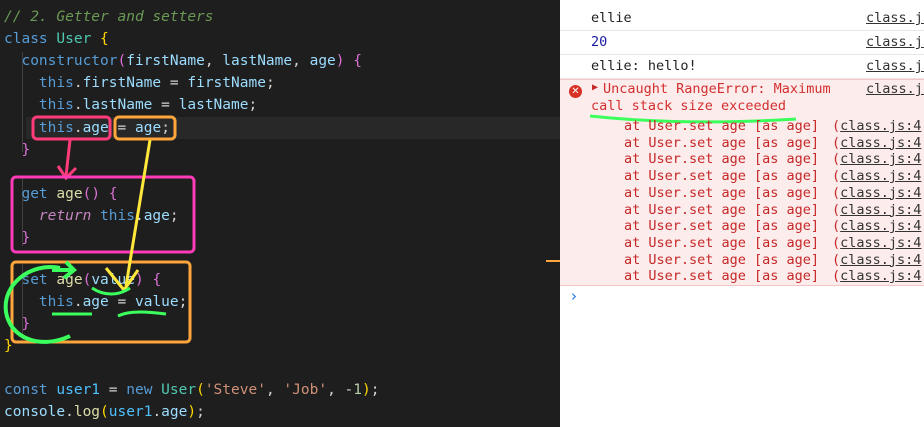 The image size is (924, 427). I want to click on console-prompt-icon: ›, so click(574, 296).